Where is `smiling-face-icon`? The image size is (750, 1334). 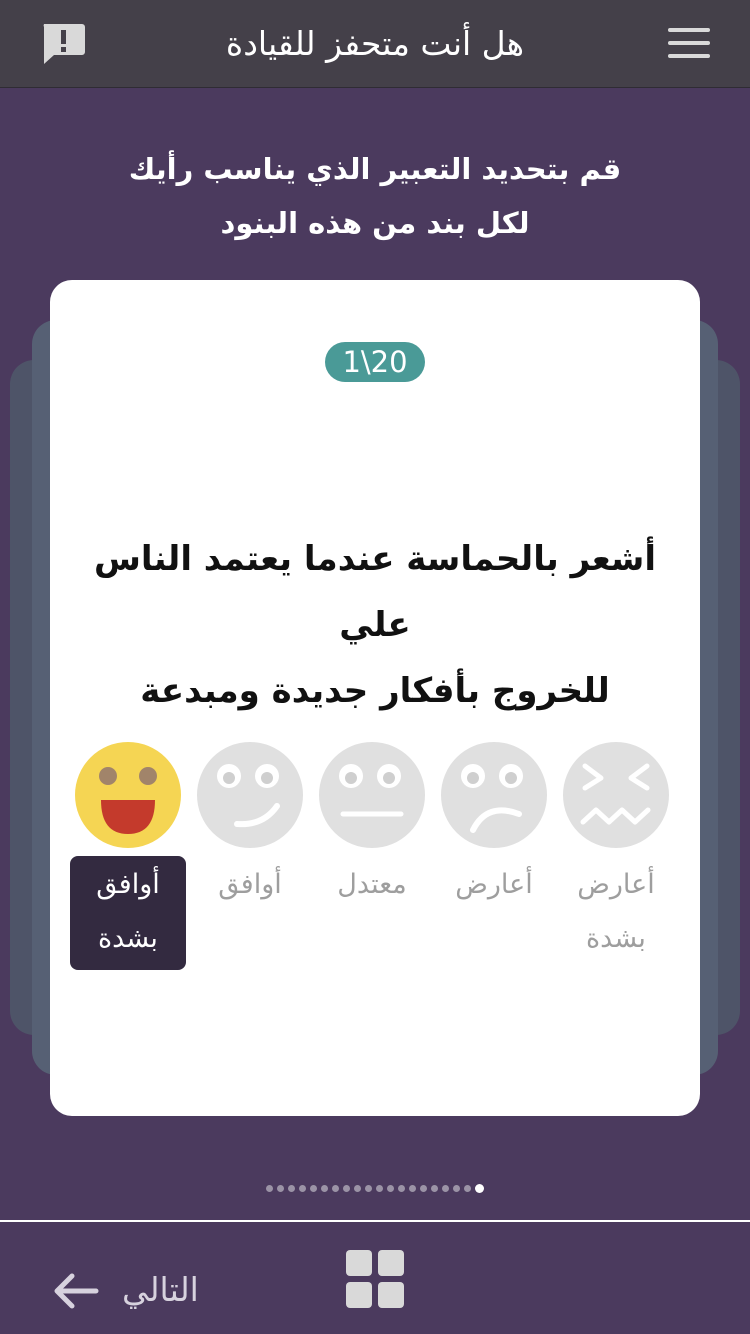
smiling-face-icon is located at coordinates (250, 795).